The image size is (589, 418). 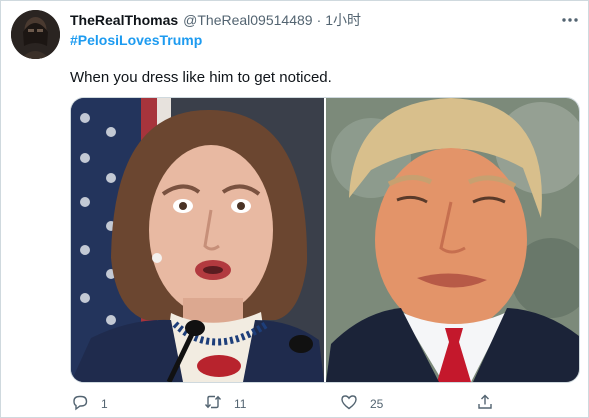 I want to click on tweet-text: When you dress like him to get noticed., so click(x=201, y=77).